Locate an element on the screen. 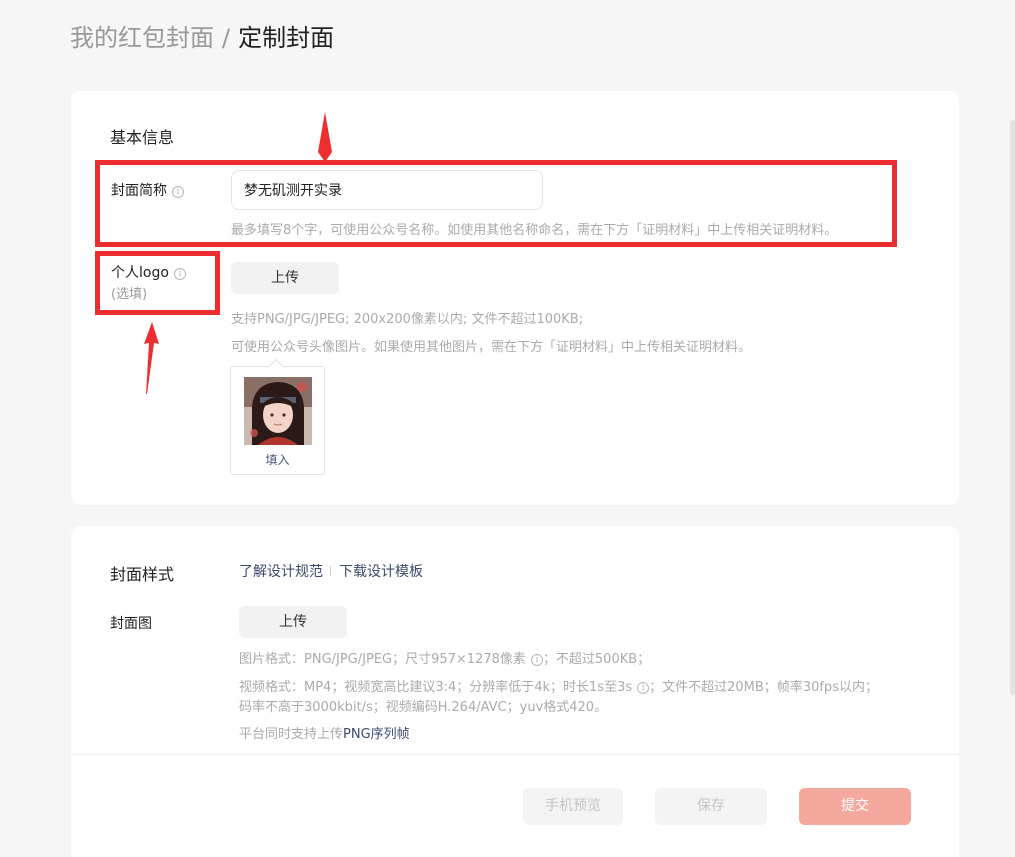  submit-button: 提交 is located at coordinates (855, 806).